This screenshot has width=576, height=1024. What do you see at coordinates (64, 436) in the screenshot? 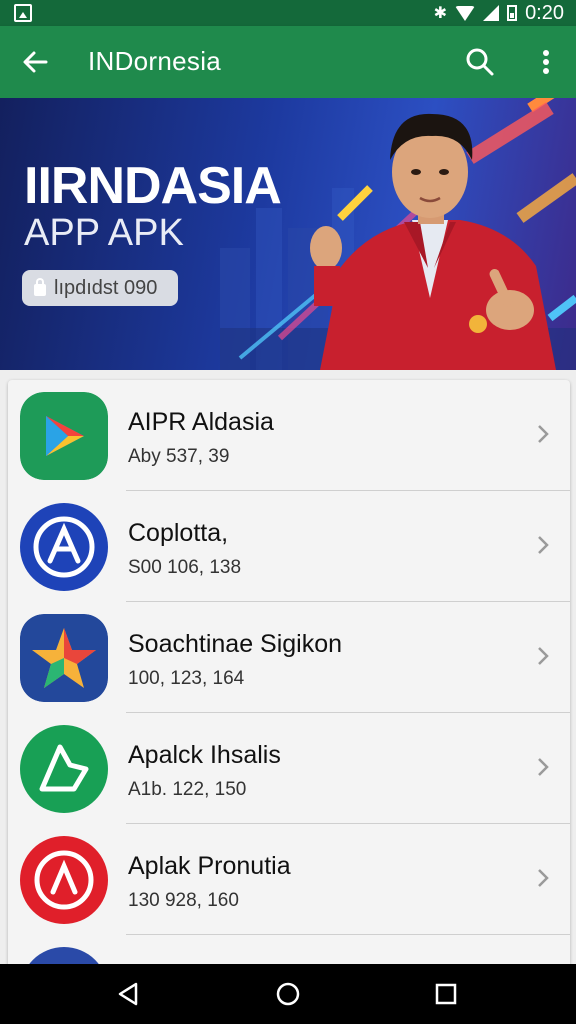
I see `google-play-icon` at bounding box center [64, 436].